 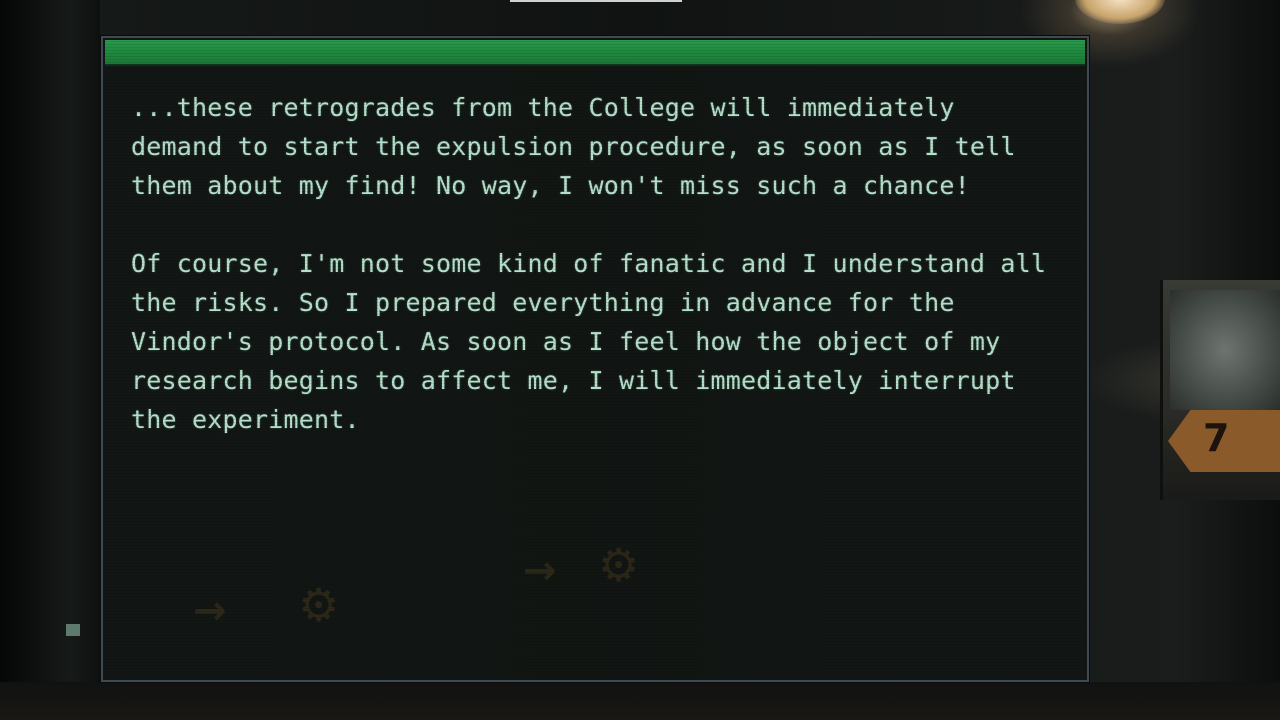 What do you see at coordinates (50, 360) in the screenshot?
I see `background-wall-left` at bounding box center [50, 360].